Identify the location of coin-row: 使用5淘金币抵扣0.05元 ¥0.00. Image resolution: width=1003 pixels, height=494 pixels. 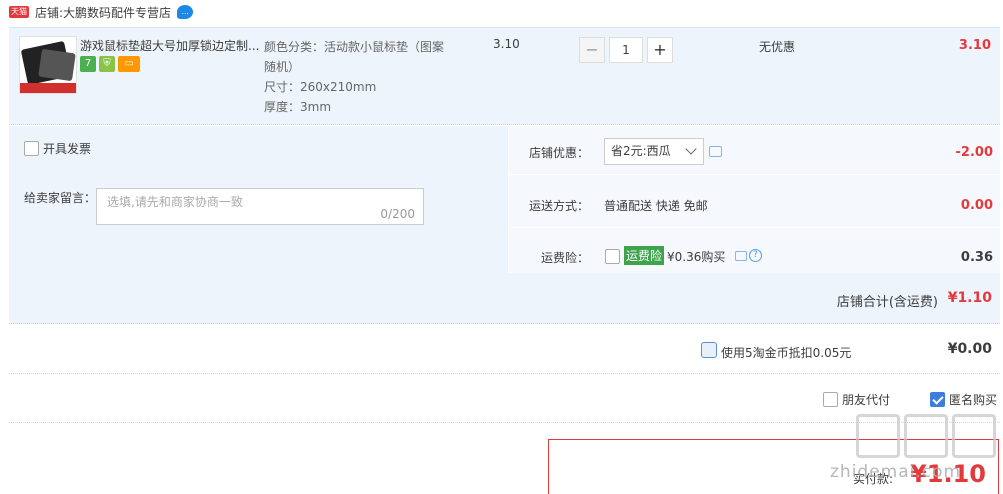
(504, 349).